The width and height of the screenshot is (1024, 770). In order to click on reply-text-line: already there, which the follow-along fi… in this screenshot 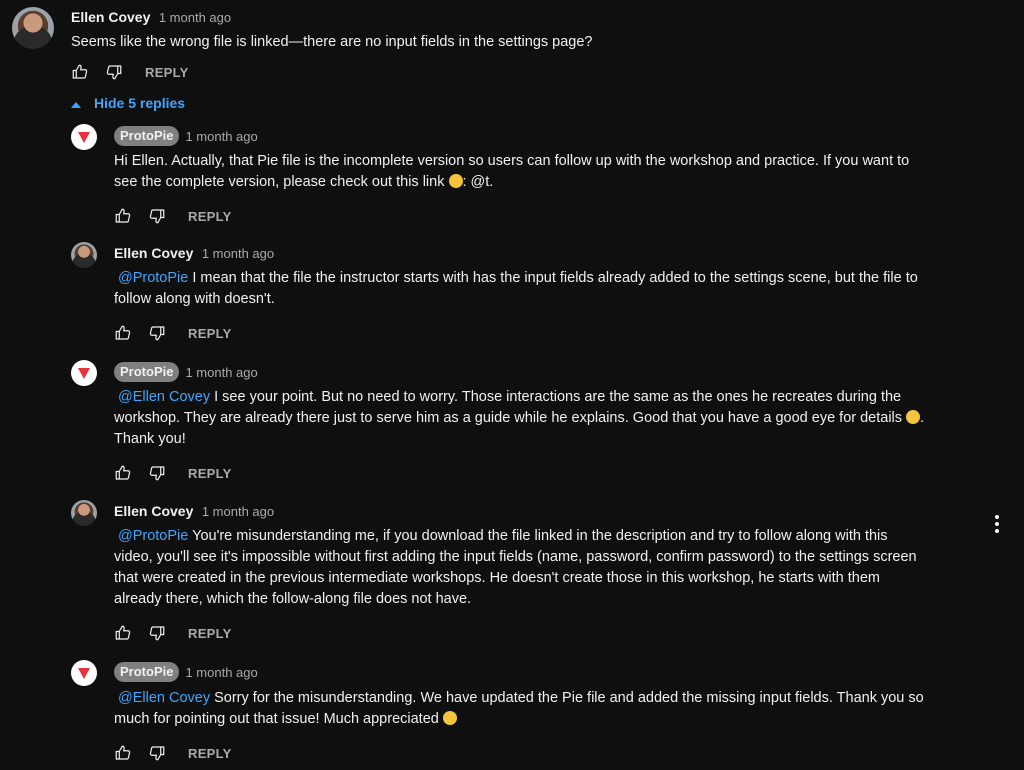, I will do `click(293, 599)`.